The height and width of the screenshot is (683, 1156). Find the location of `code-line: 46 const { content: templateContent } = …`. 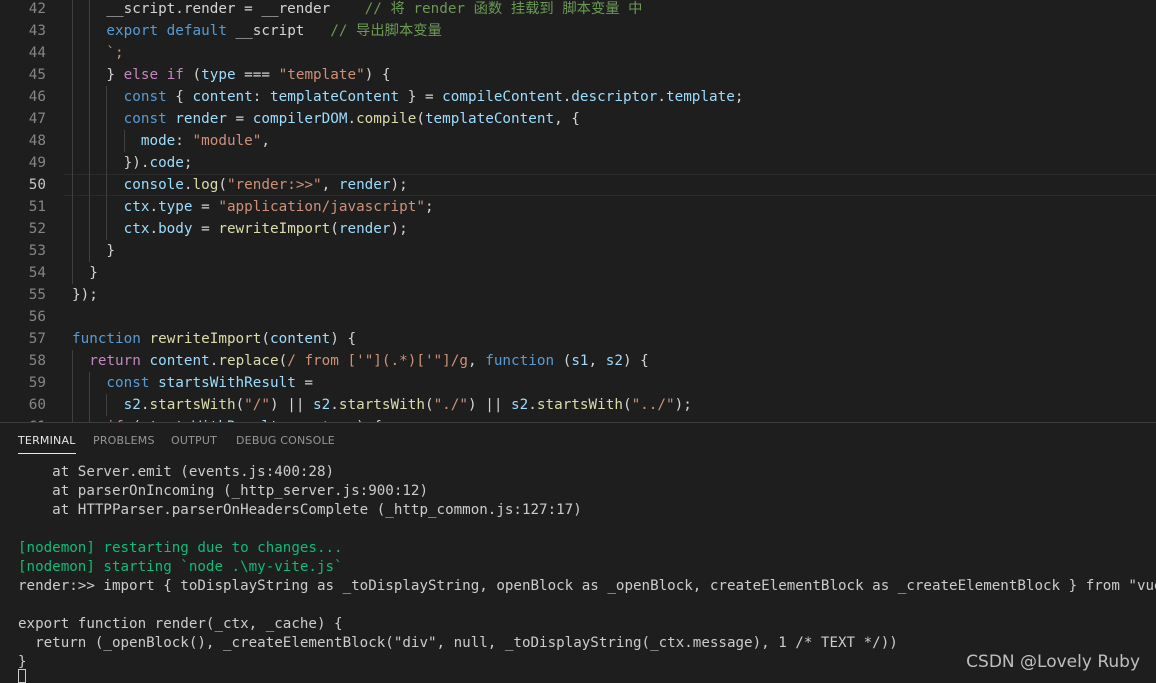

code-line: 46 const { content: templateContent } = … is located at coordinates (578, 97).